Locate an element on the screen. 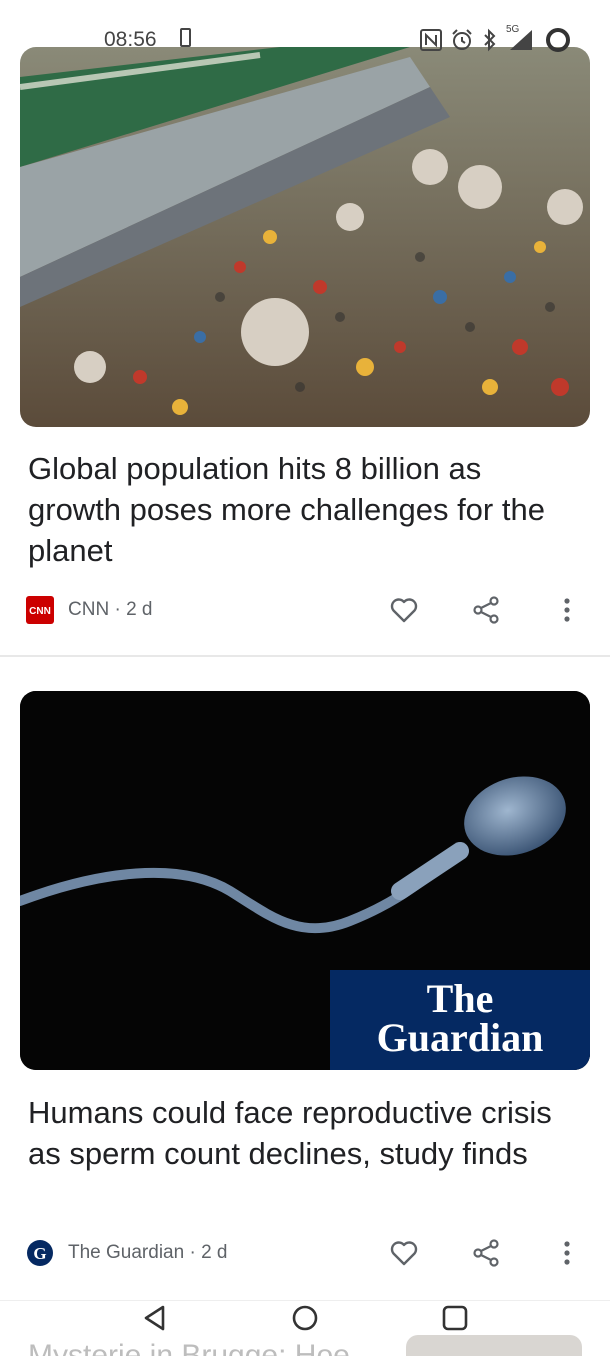  svg-text: CNN is located at coordinates (40, 611).